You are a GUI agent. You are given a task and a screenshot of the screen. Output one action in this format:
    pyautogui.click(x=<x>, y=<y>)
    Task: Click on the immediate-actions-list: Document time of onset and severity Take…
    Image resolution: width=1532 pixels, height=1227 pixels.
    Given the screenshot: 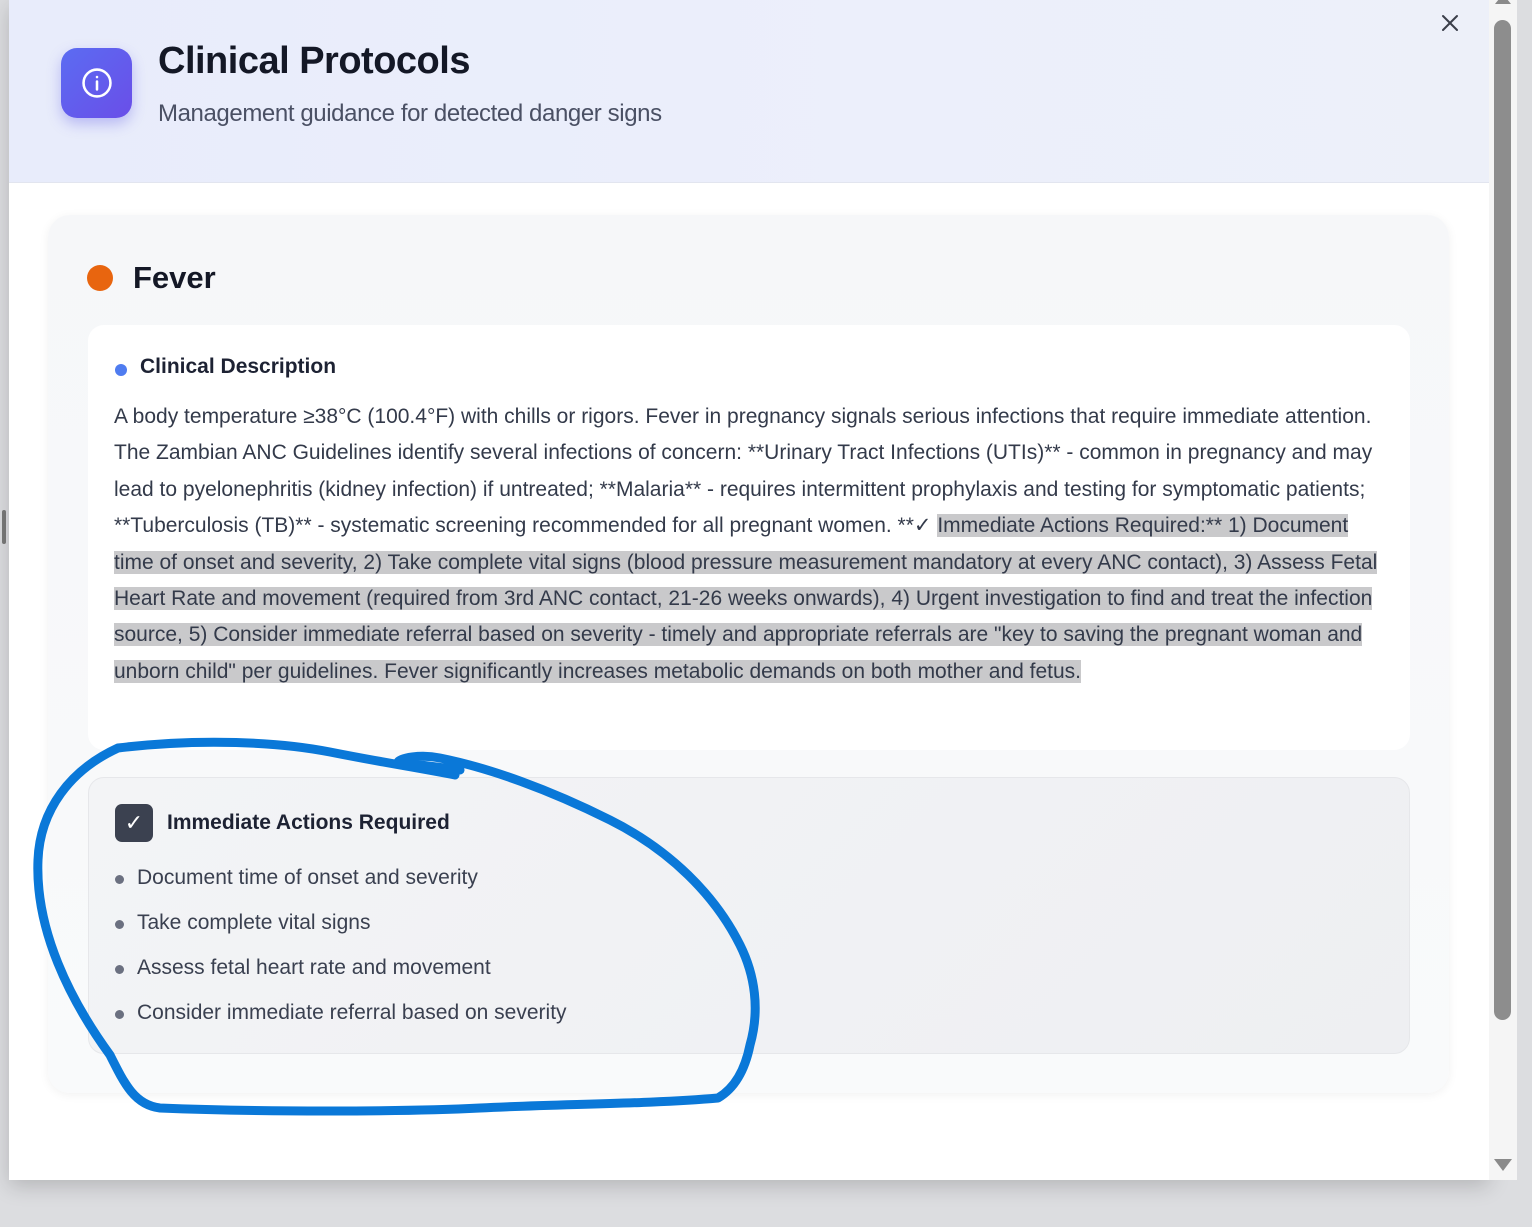 What is the action you would take?
    pyautogui.click(x=341, y=953)
    